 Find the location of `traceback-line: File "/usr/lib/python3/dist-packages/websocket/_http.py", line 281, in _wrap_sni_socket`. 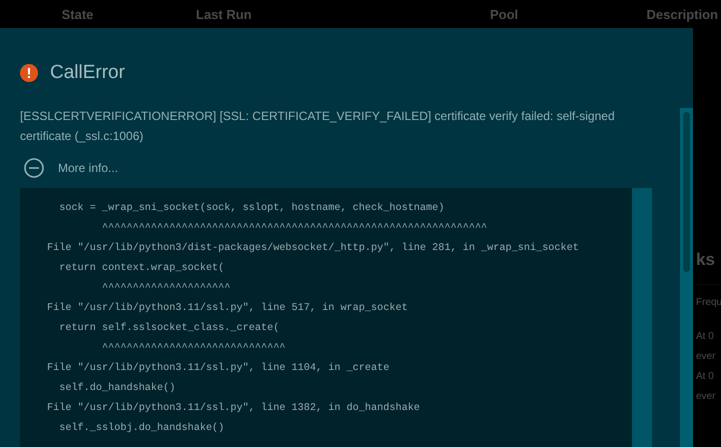

traceback-line: File "/usr/lib/python3/dist-packages/websocket/_http.py", line 281, in _wrap_sni_socket is located at coordinates (313, 249).